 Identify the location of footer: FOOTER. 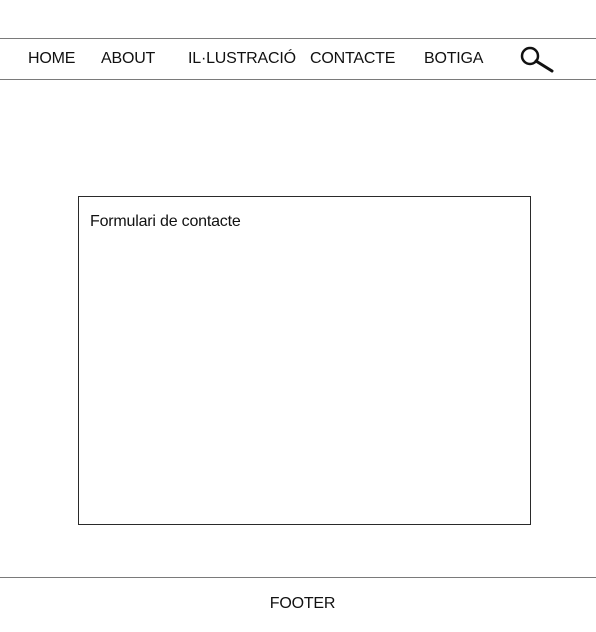
(298, 604).